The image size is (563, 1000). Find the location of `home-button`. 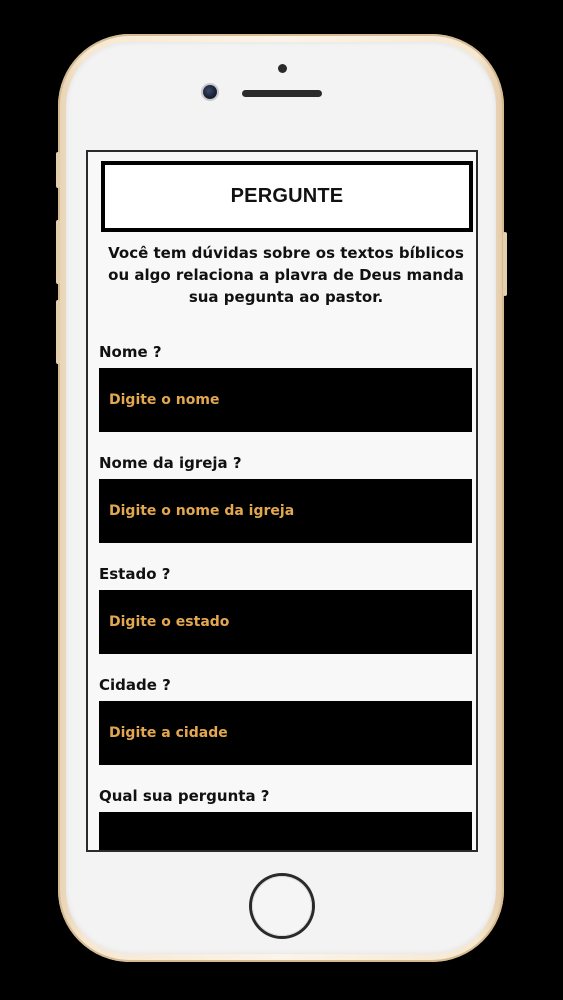

home-button is located at coordinates (282, 906).